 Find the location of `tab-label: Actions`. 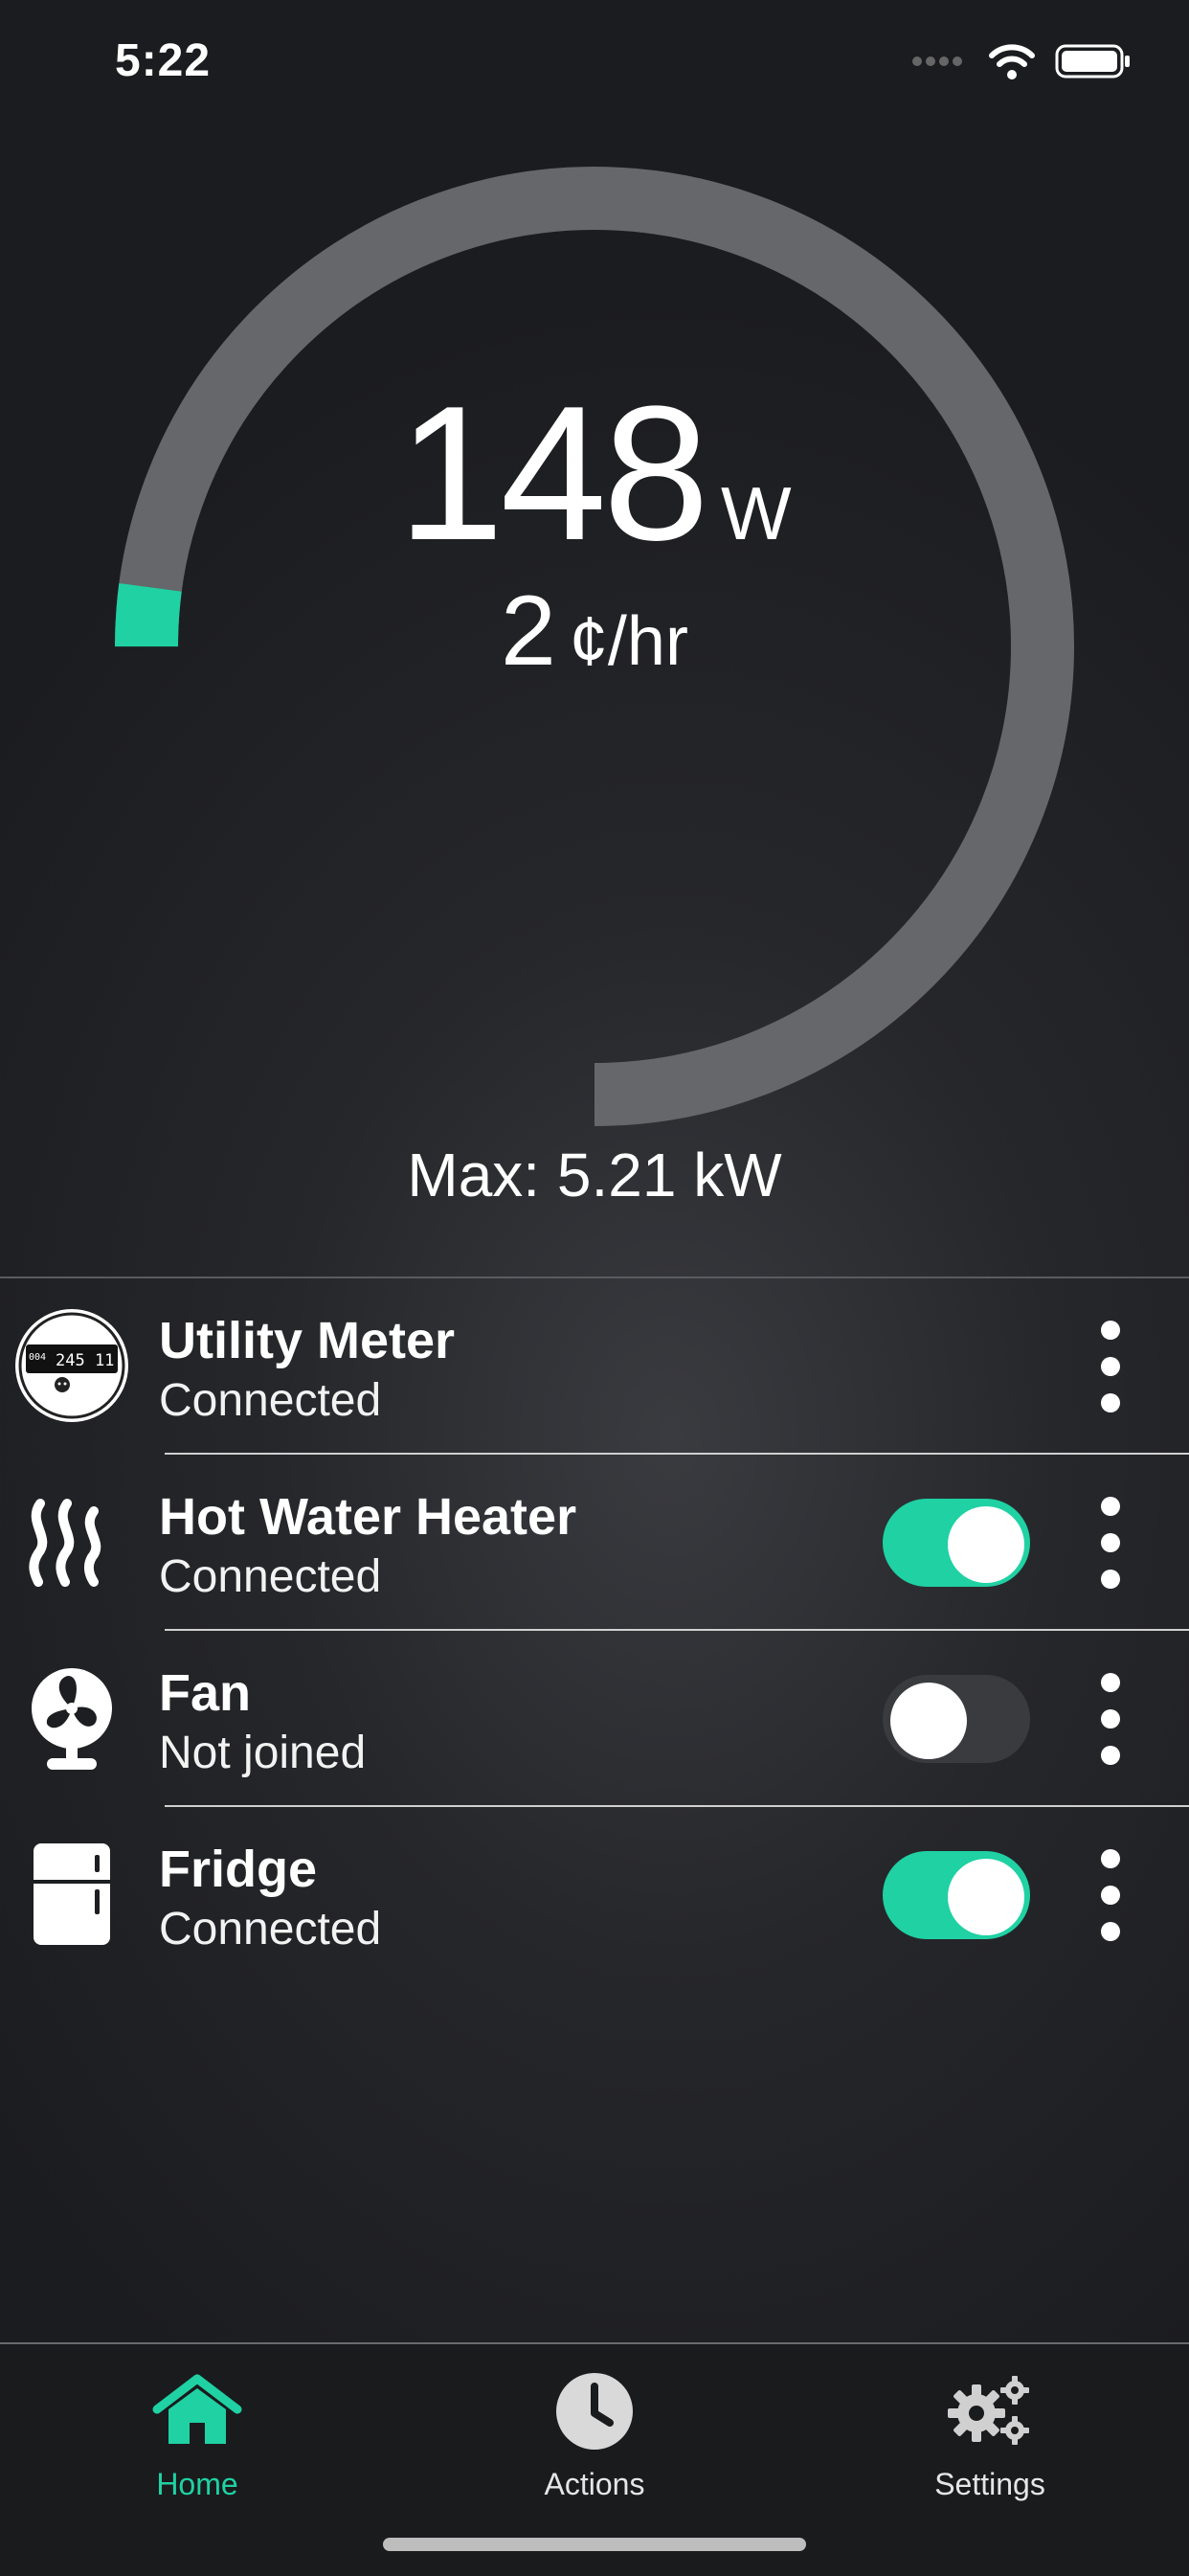

tab-label: Actions is located at coordinates (594, 2484).